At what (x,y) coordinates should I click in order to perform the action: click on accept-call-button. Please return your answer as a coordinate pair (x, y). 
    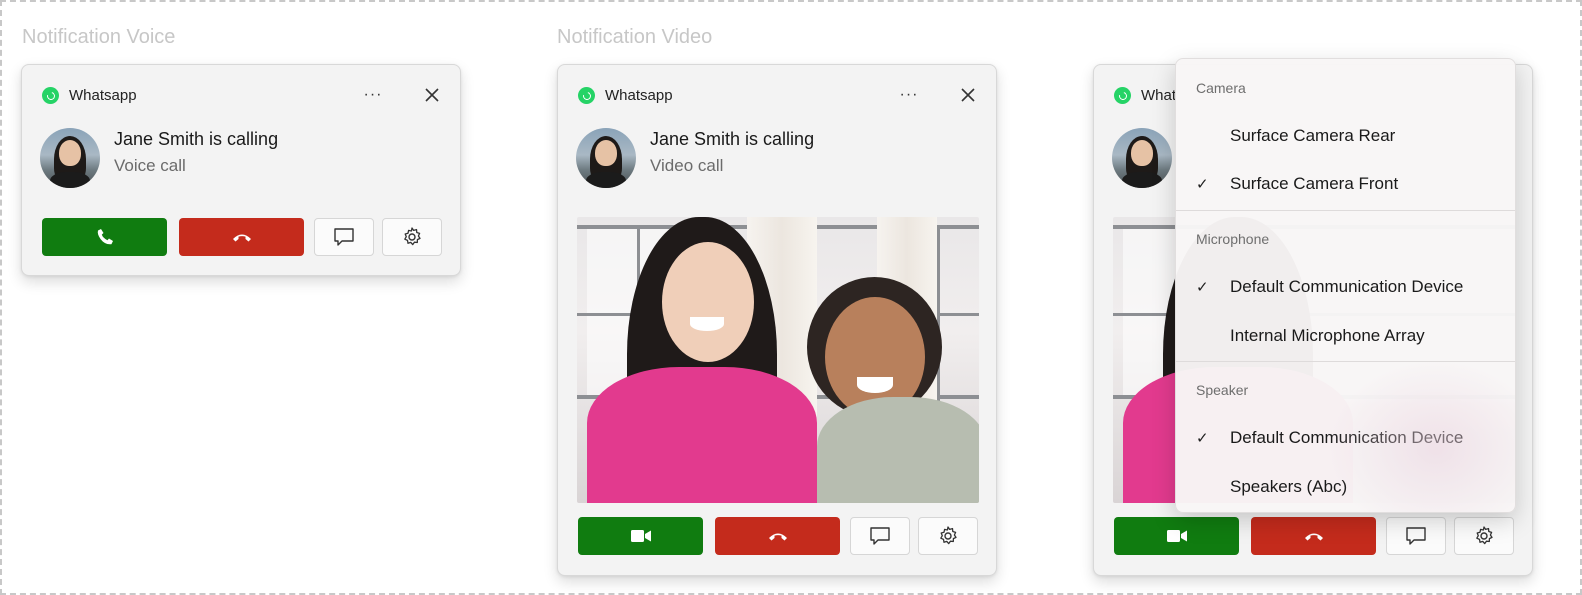
    Looking at the image, I should click on (104, 237).